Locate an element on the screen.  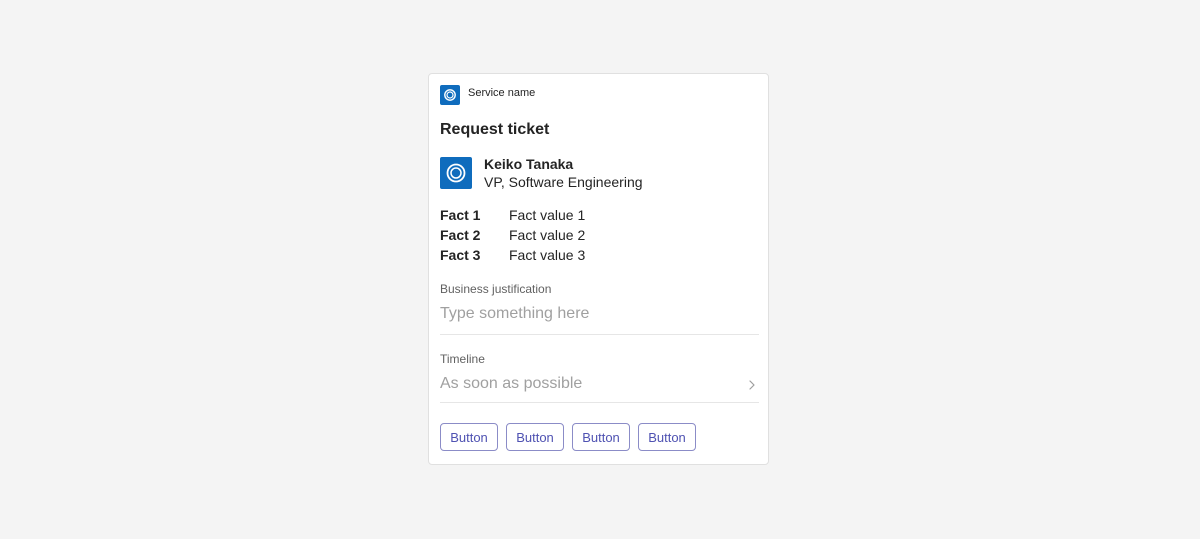
action-button-3: Button is located at coordinates (601, 437).